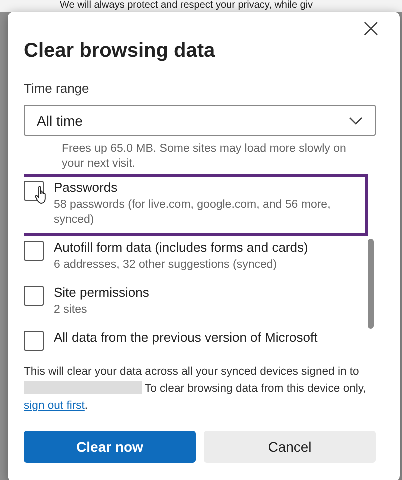  What do you see at coordinates (57, 88) in the screenshot?
I see `field-label: Time range` at bounding box center [57, 88].